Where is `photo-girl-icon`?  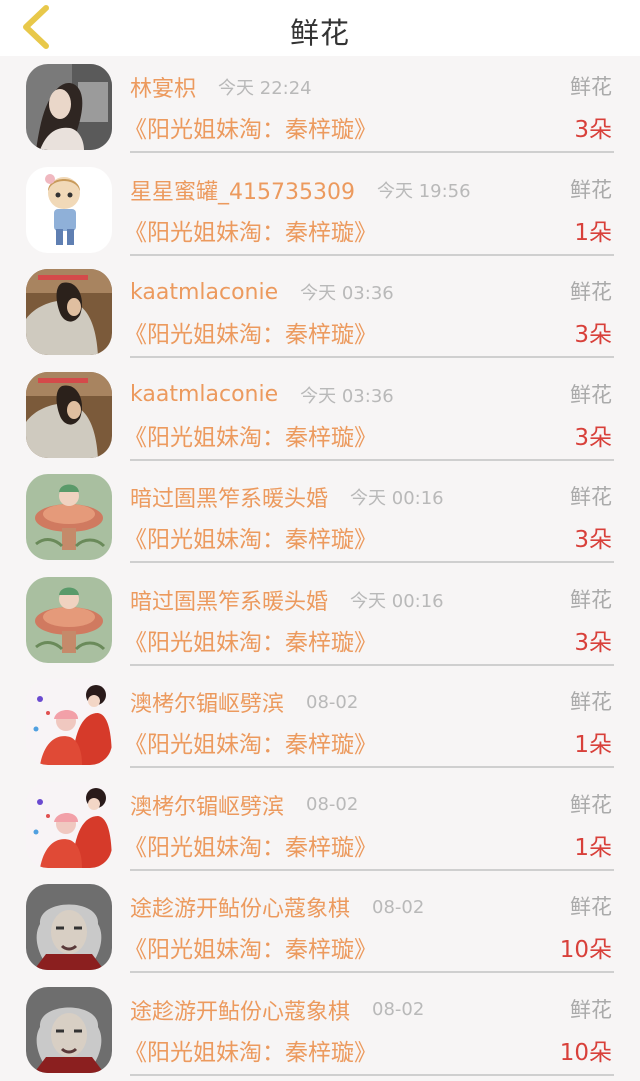 photo-girl-icon is located at coordinates (69, 107).